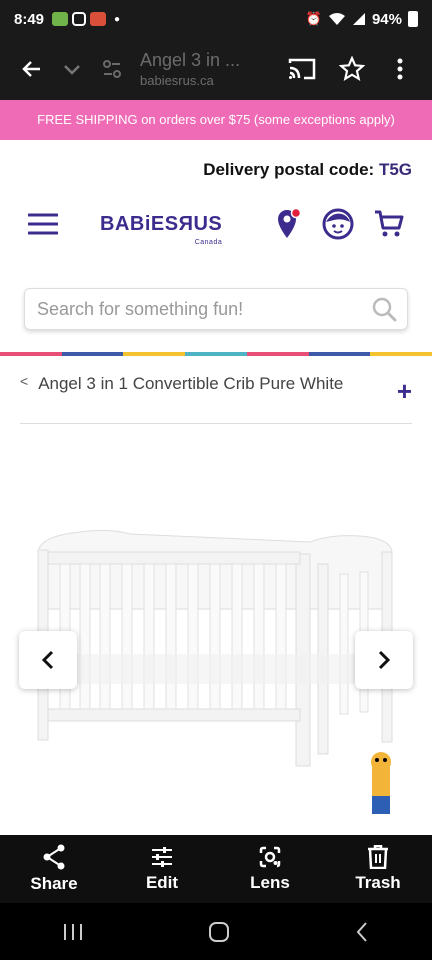  What do you see at coordinates (79, 19) in the screenshot?
I see `instagram-icon` at bounding box center [79, 19].